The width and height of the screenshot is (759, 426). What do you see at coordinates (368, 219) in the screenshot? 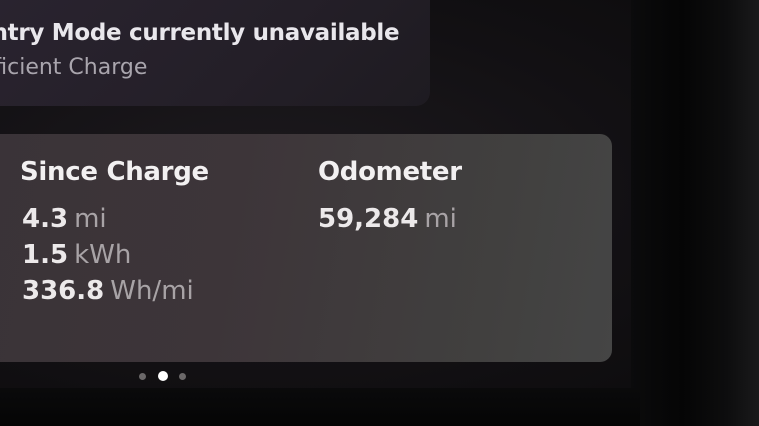
I see `stat-value: 59,284` at bounding box center [368, 219].